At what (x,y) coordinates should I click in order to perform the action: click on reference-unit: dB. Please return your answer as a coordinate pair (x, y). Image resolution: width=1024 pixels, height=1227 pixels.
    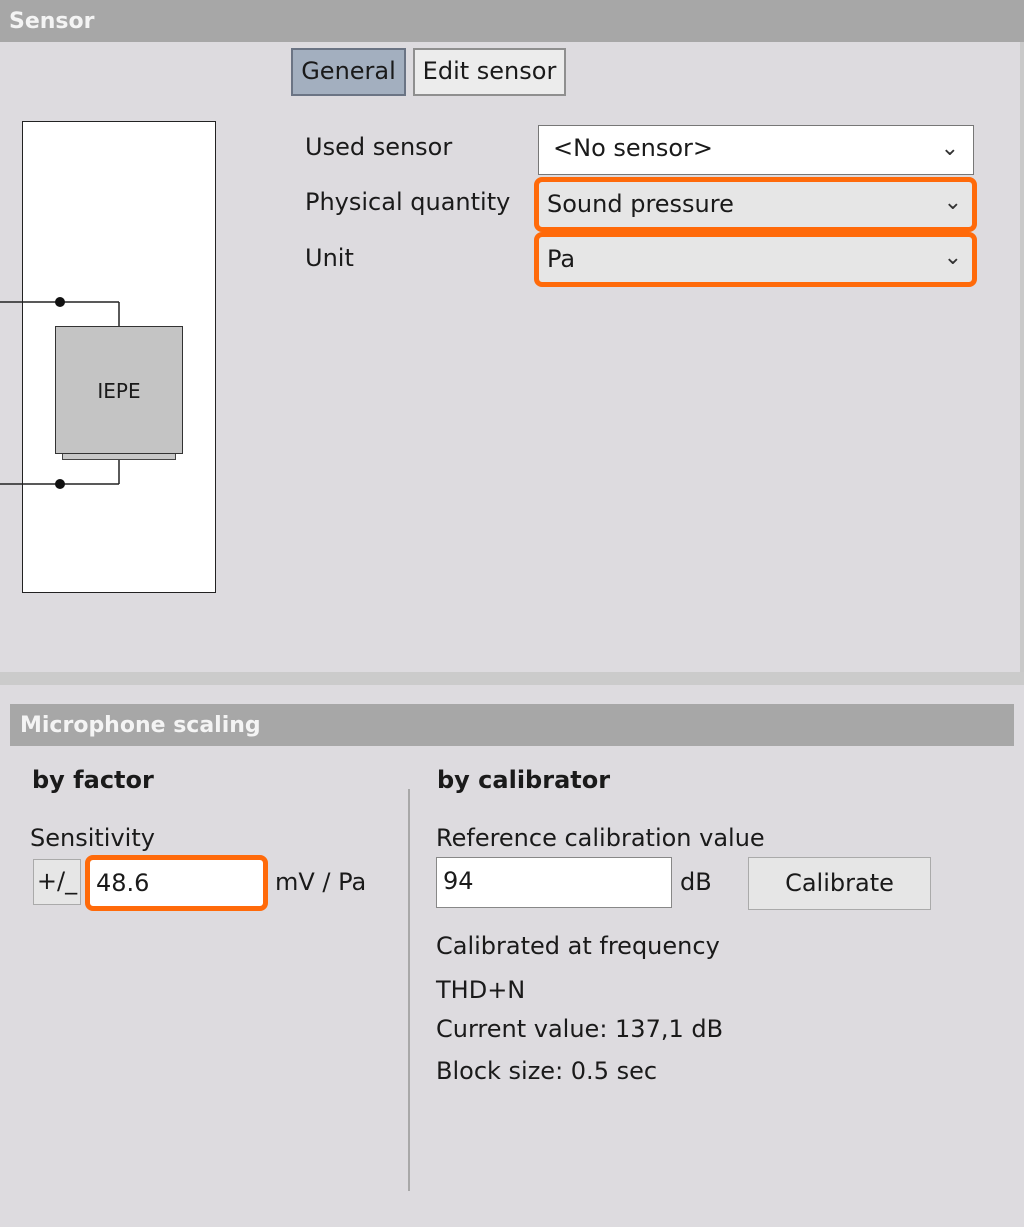
    Looking at the image, I should click on (696, 882).